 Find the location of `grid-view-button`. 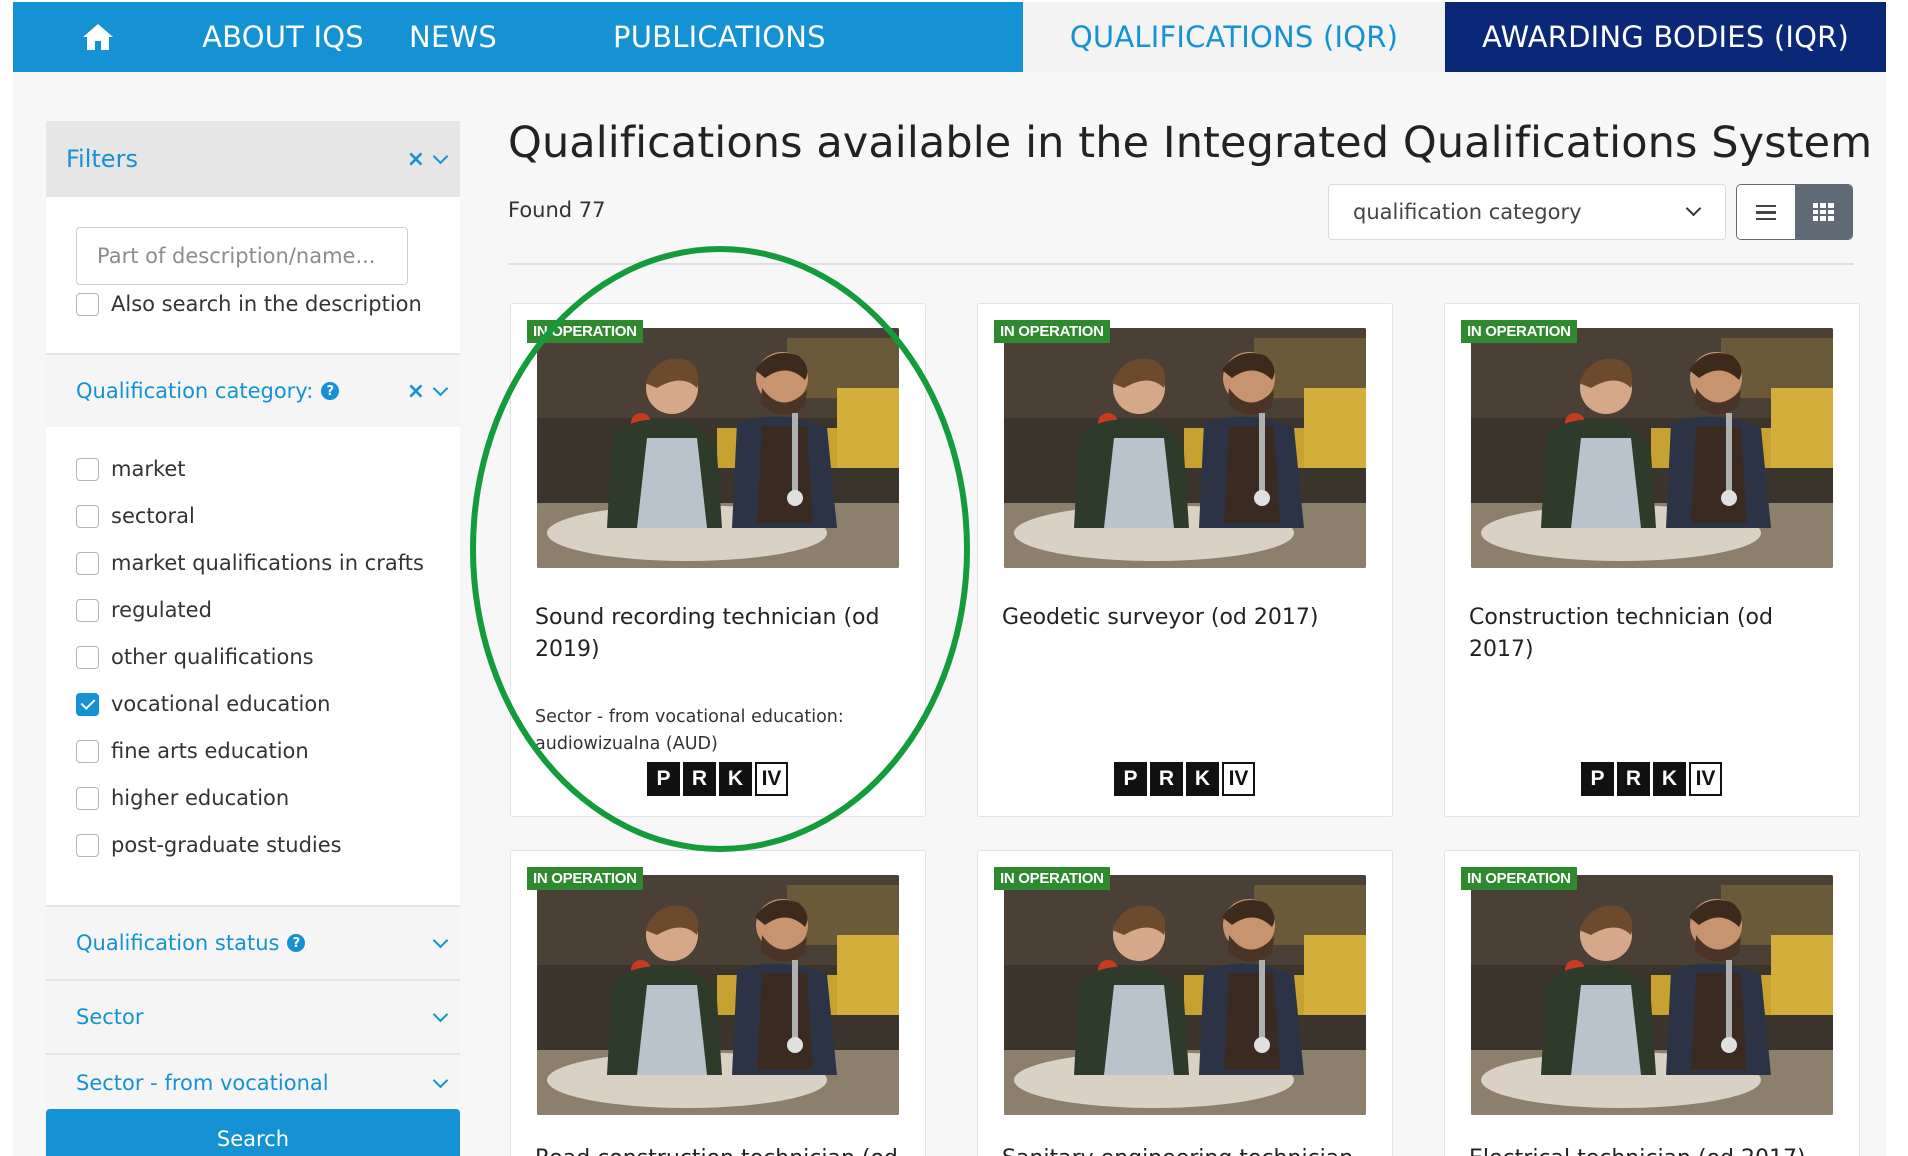

grid-view-button is located at coordinates (1823, 212).